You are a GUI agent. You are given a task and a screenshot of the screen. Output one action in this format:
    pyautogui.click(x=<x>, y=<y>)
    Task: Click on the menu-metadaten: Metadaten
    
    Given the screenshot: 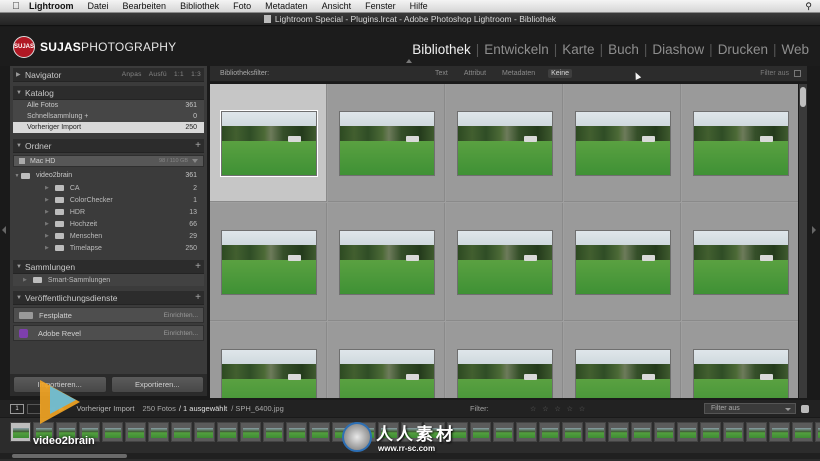 What is the action you would take?
    pyautogui.click(x=286, y=6)
    